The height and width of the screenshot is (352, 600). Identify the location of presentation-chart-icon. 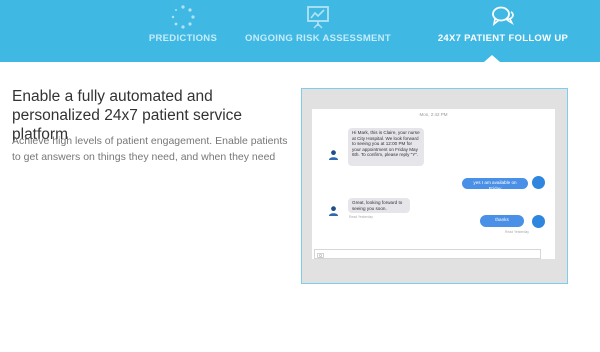
(318, 17).